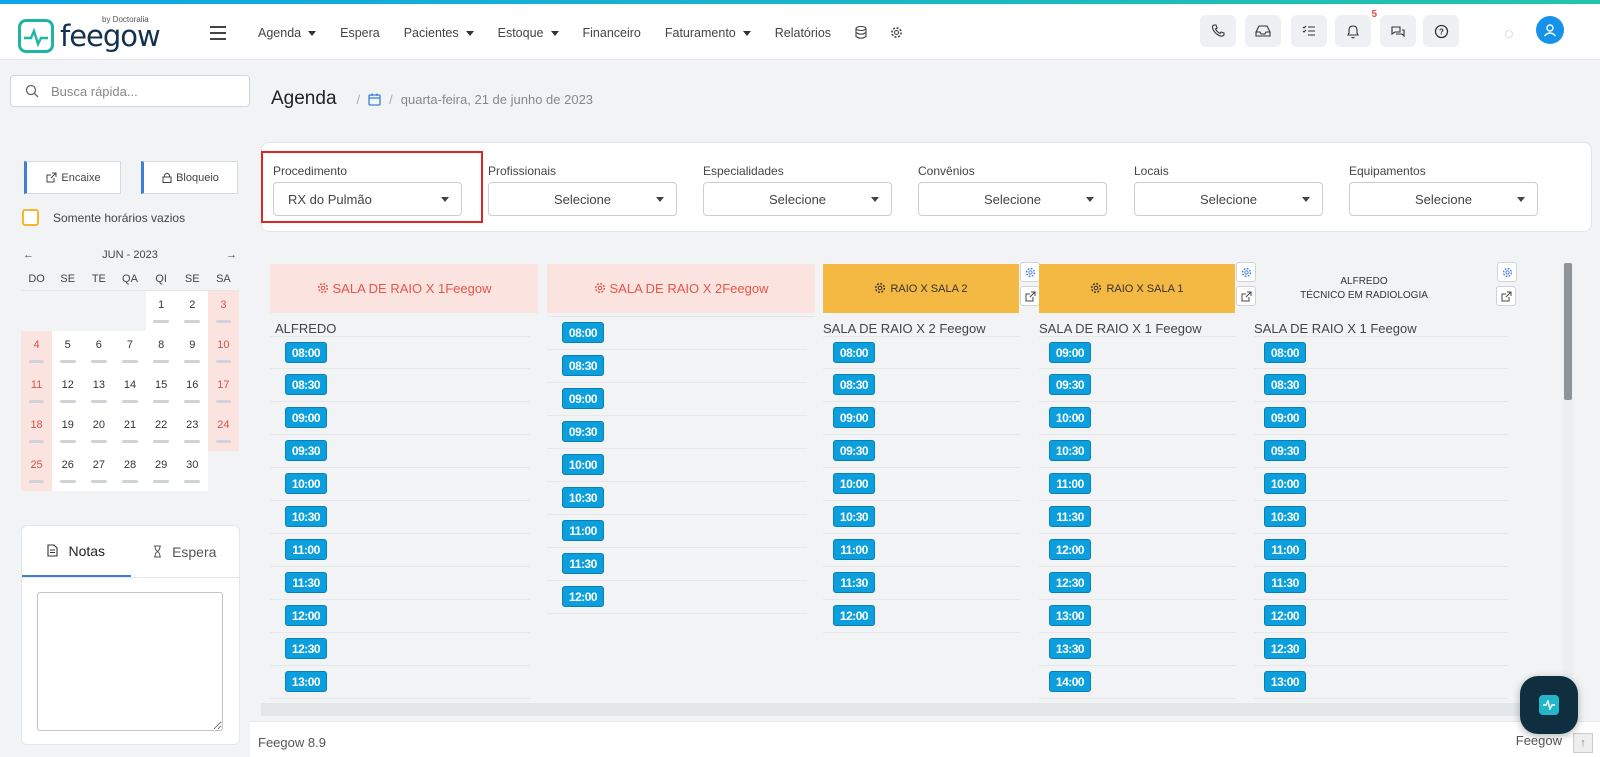 This screenshot has width=1600, height=757. Describe the element at coordinates (28, 255) in the screenshot. I see `prev-month-icon: ←` at that location.